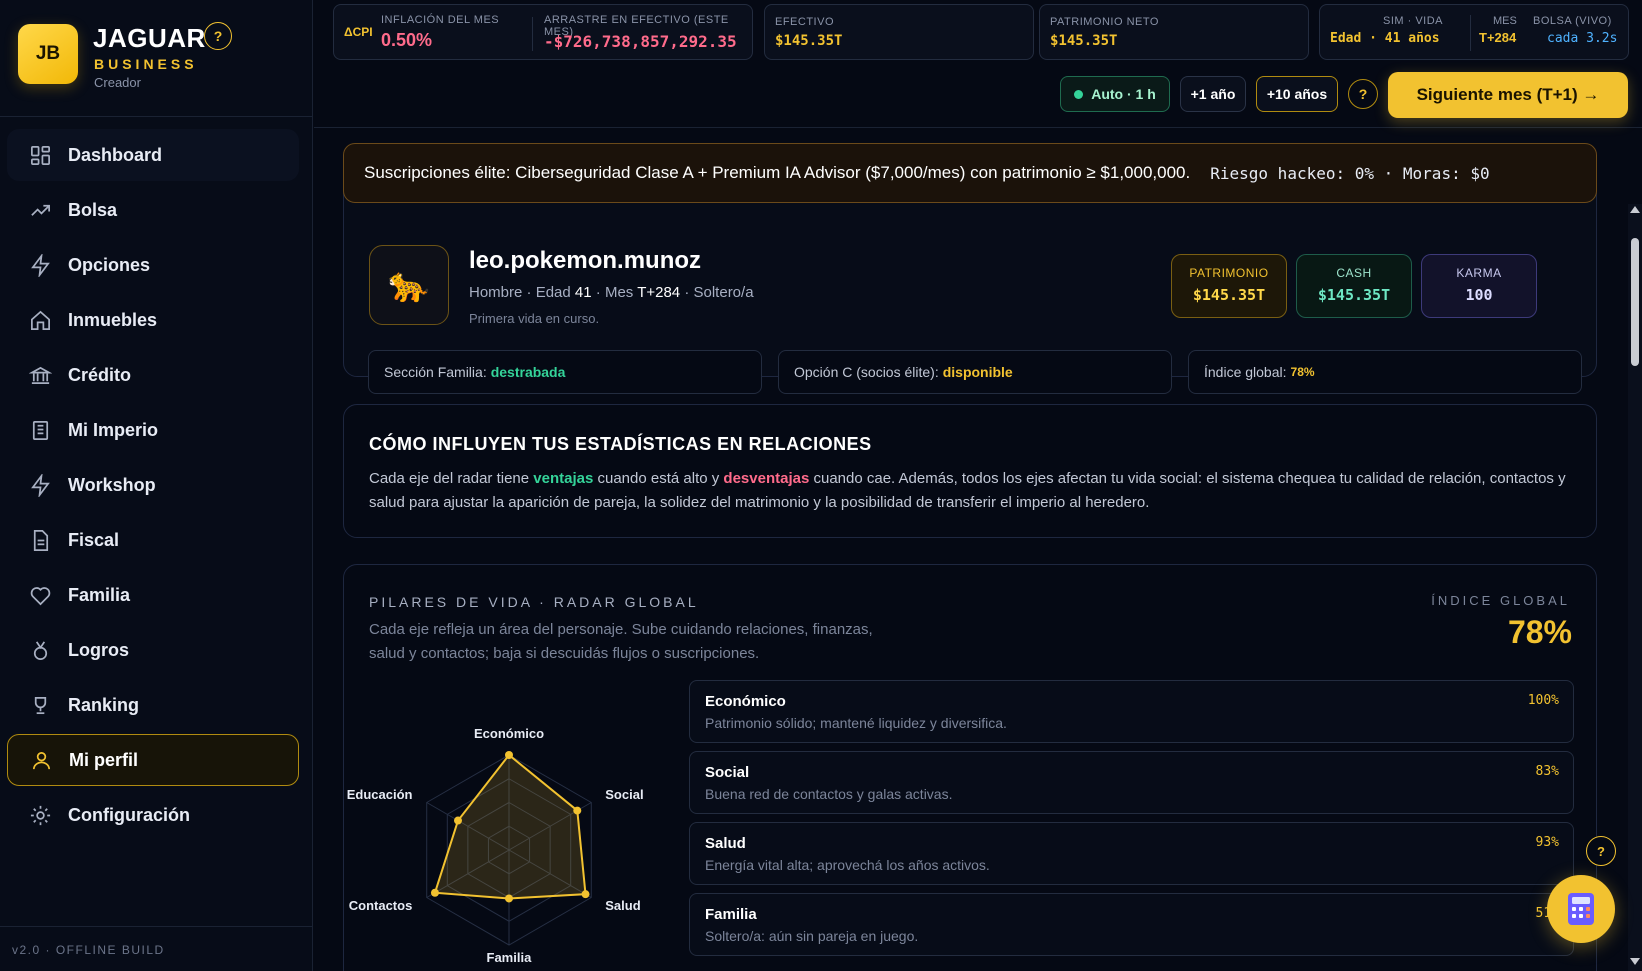 Image resolution: width=1642 pixels, height=971 pixels. I want to click on profile-meta: Hombre · Edad 41 · Mes T+284 · Soltero/a, so click(611, 292).